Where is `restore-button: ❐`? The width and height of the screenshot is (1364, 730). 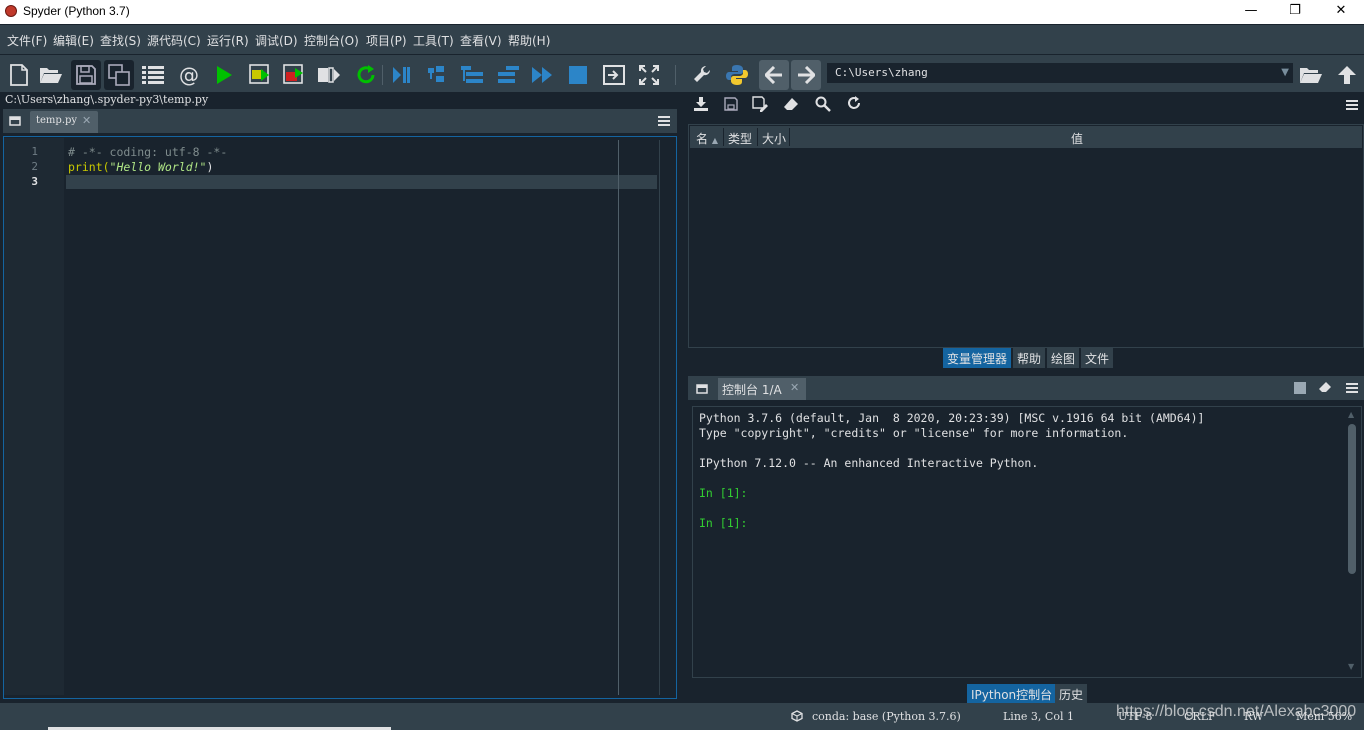 restore-button: ❐ is located at coordinates (1295, 12).